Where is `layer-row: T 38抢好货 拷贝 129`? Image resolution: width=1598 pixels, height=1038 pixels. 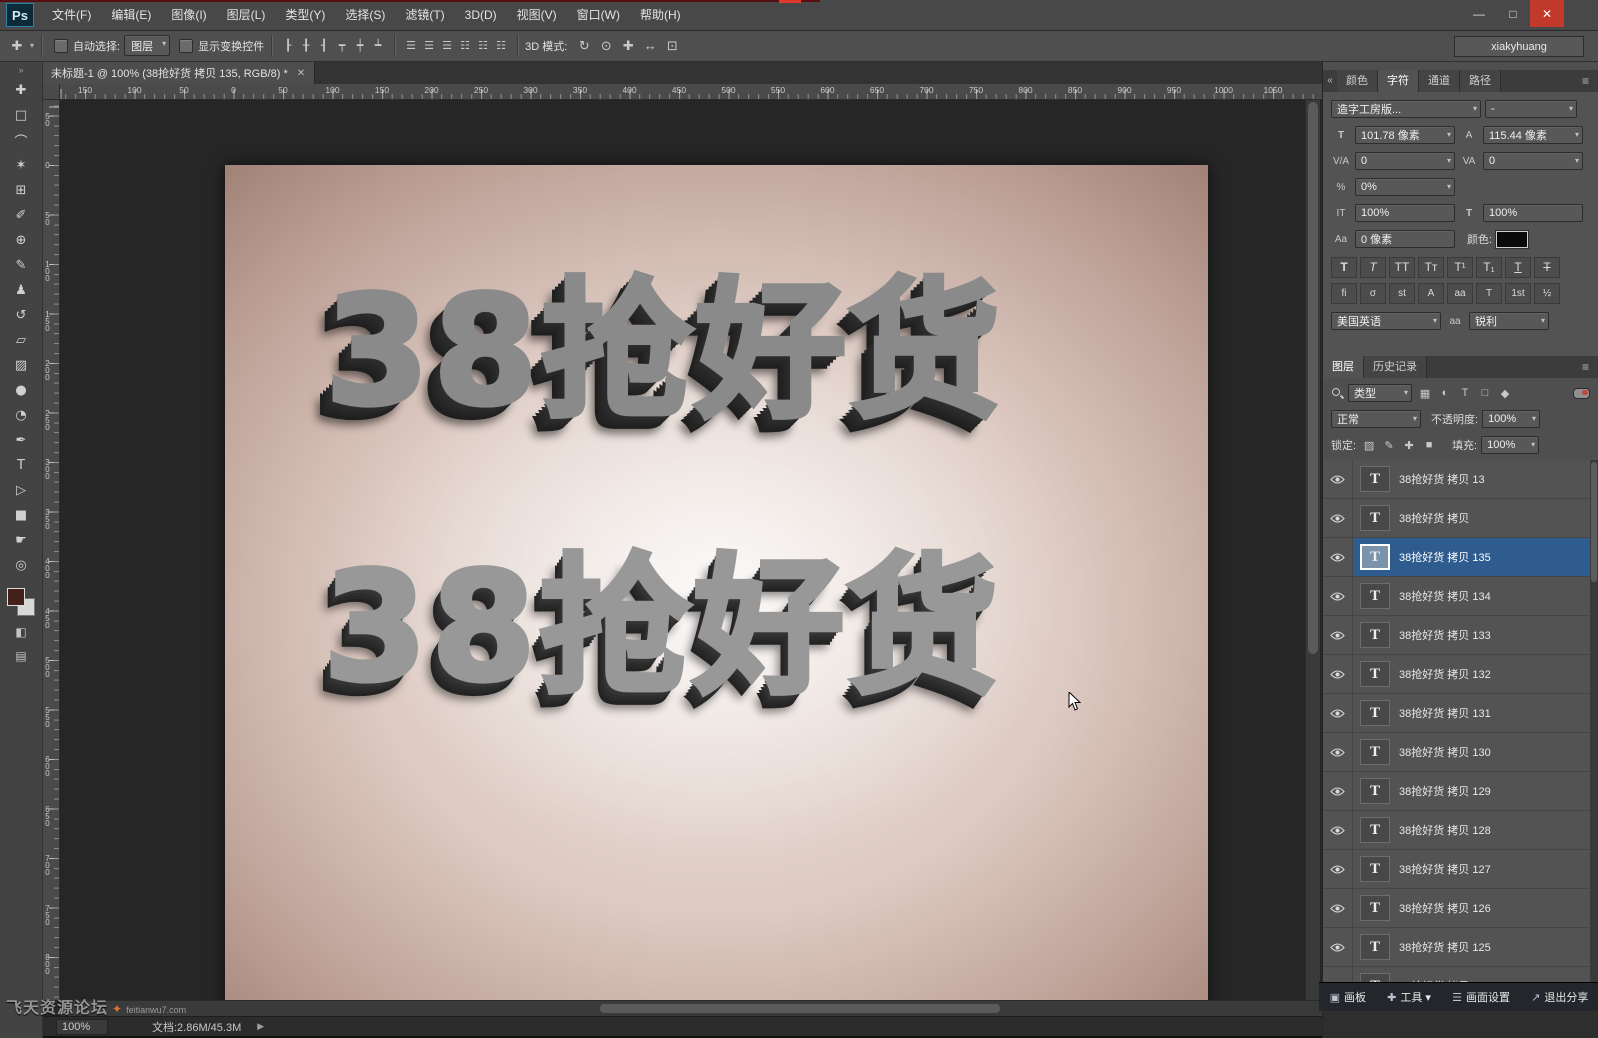
layer-row: T 38抢好货 拷贝 129 is located at coordinates (1457, 791).